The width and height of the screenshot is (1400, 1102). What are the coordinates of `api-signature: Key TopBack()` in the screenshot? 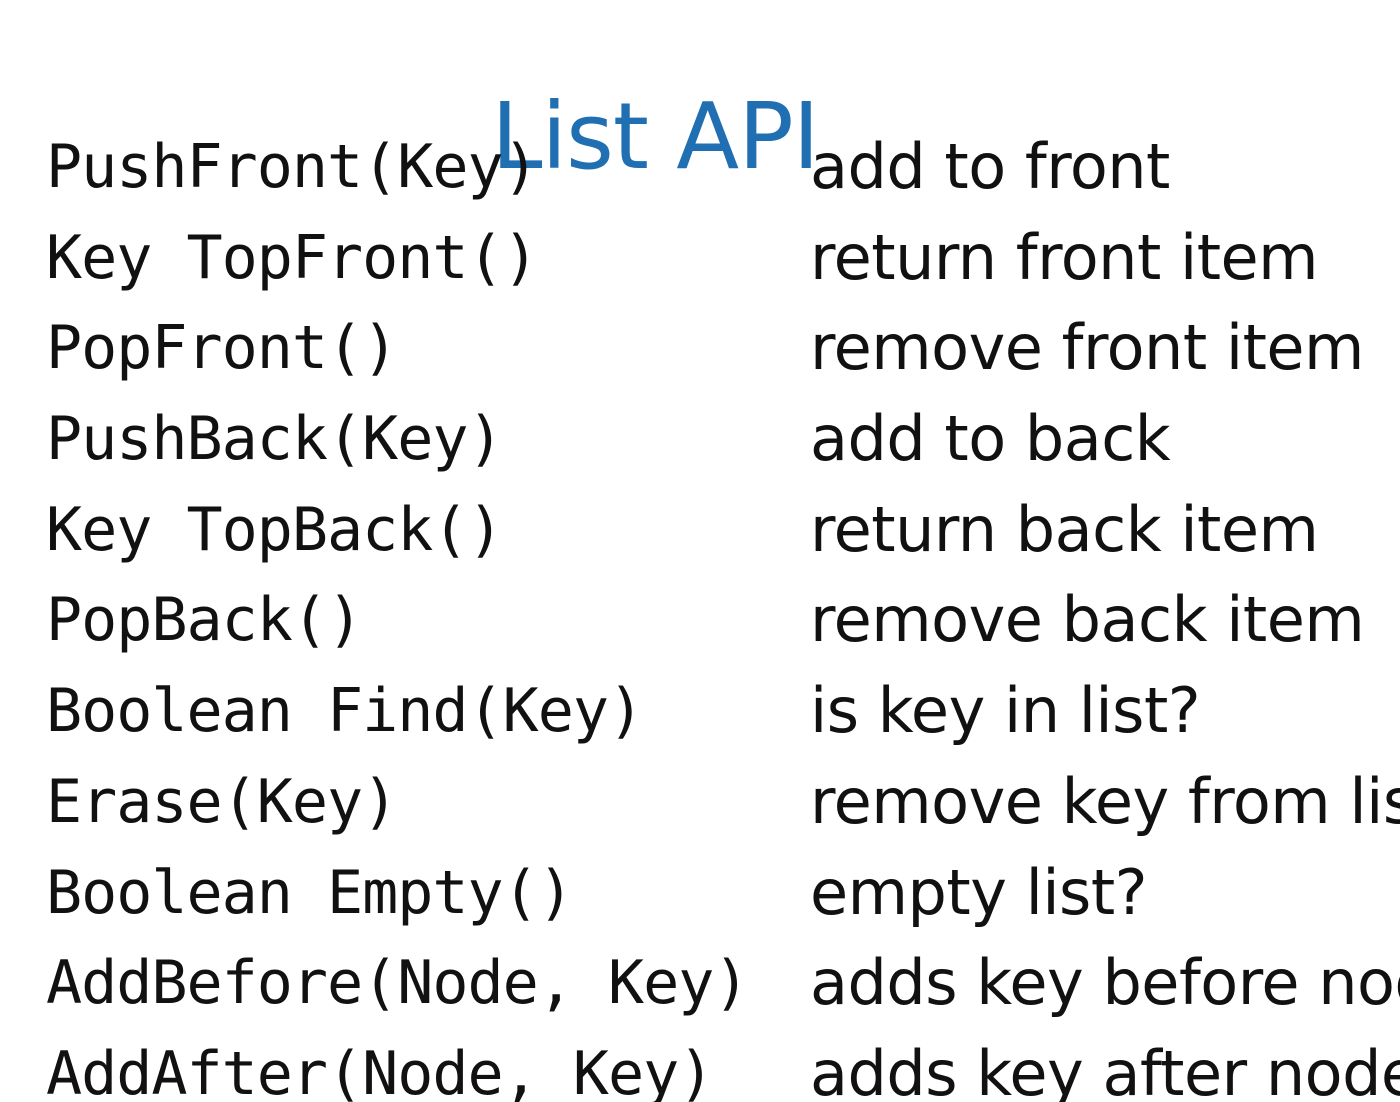 It's located at (275, 529).